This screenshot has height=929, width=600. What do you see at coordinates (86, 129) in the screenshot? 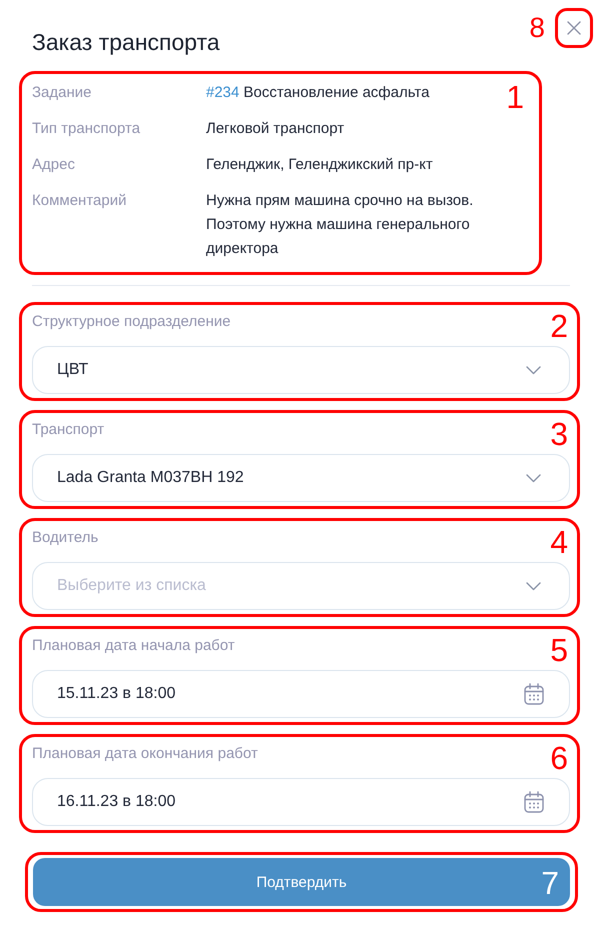
I see `detail-label: Тип транспорта` at bounding box center [86, 129].